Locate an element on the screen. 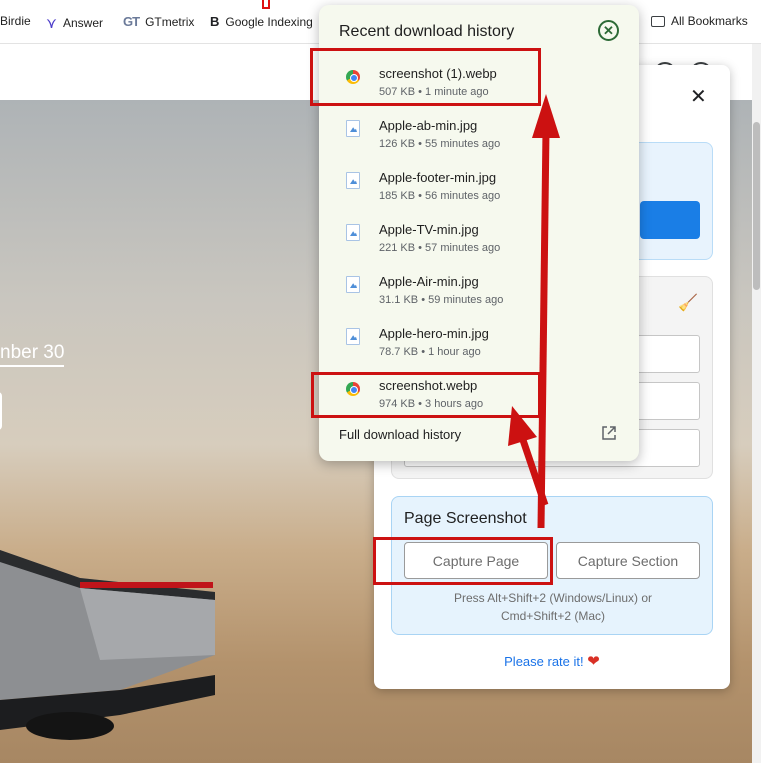 Image resolution: width=761 pixels, height=763 pixels. bookmark-label: Google Indexing is located at coordinates (269, 21).